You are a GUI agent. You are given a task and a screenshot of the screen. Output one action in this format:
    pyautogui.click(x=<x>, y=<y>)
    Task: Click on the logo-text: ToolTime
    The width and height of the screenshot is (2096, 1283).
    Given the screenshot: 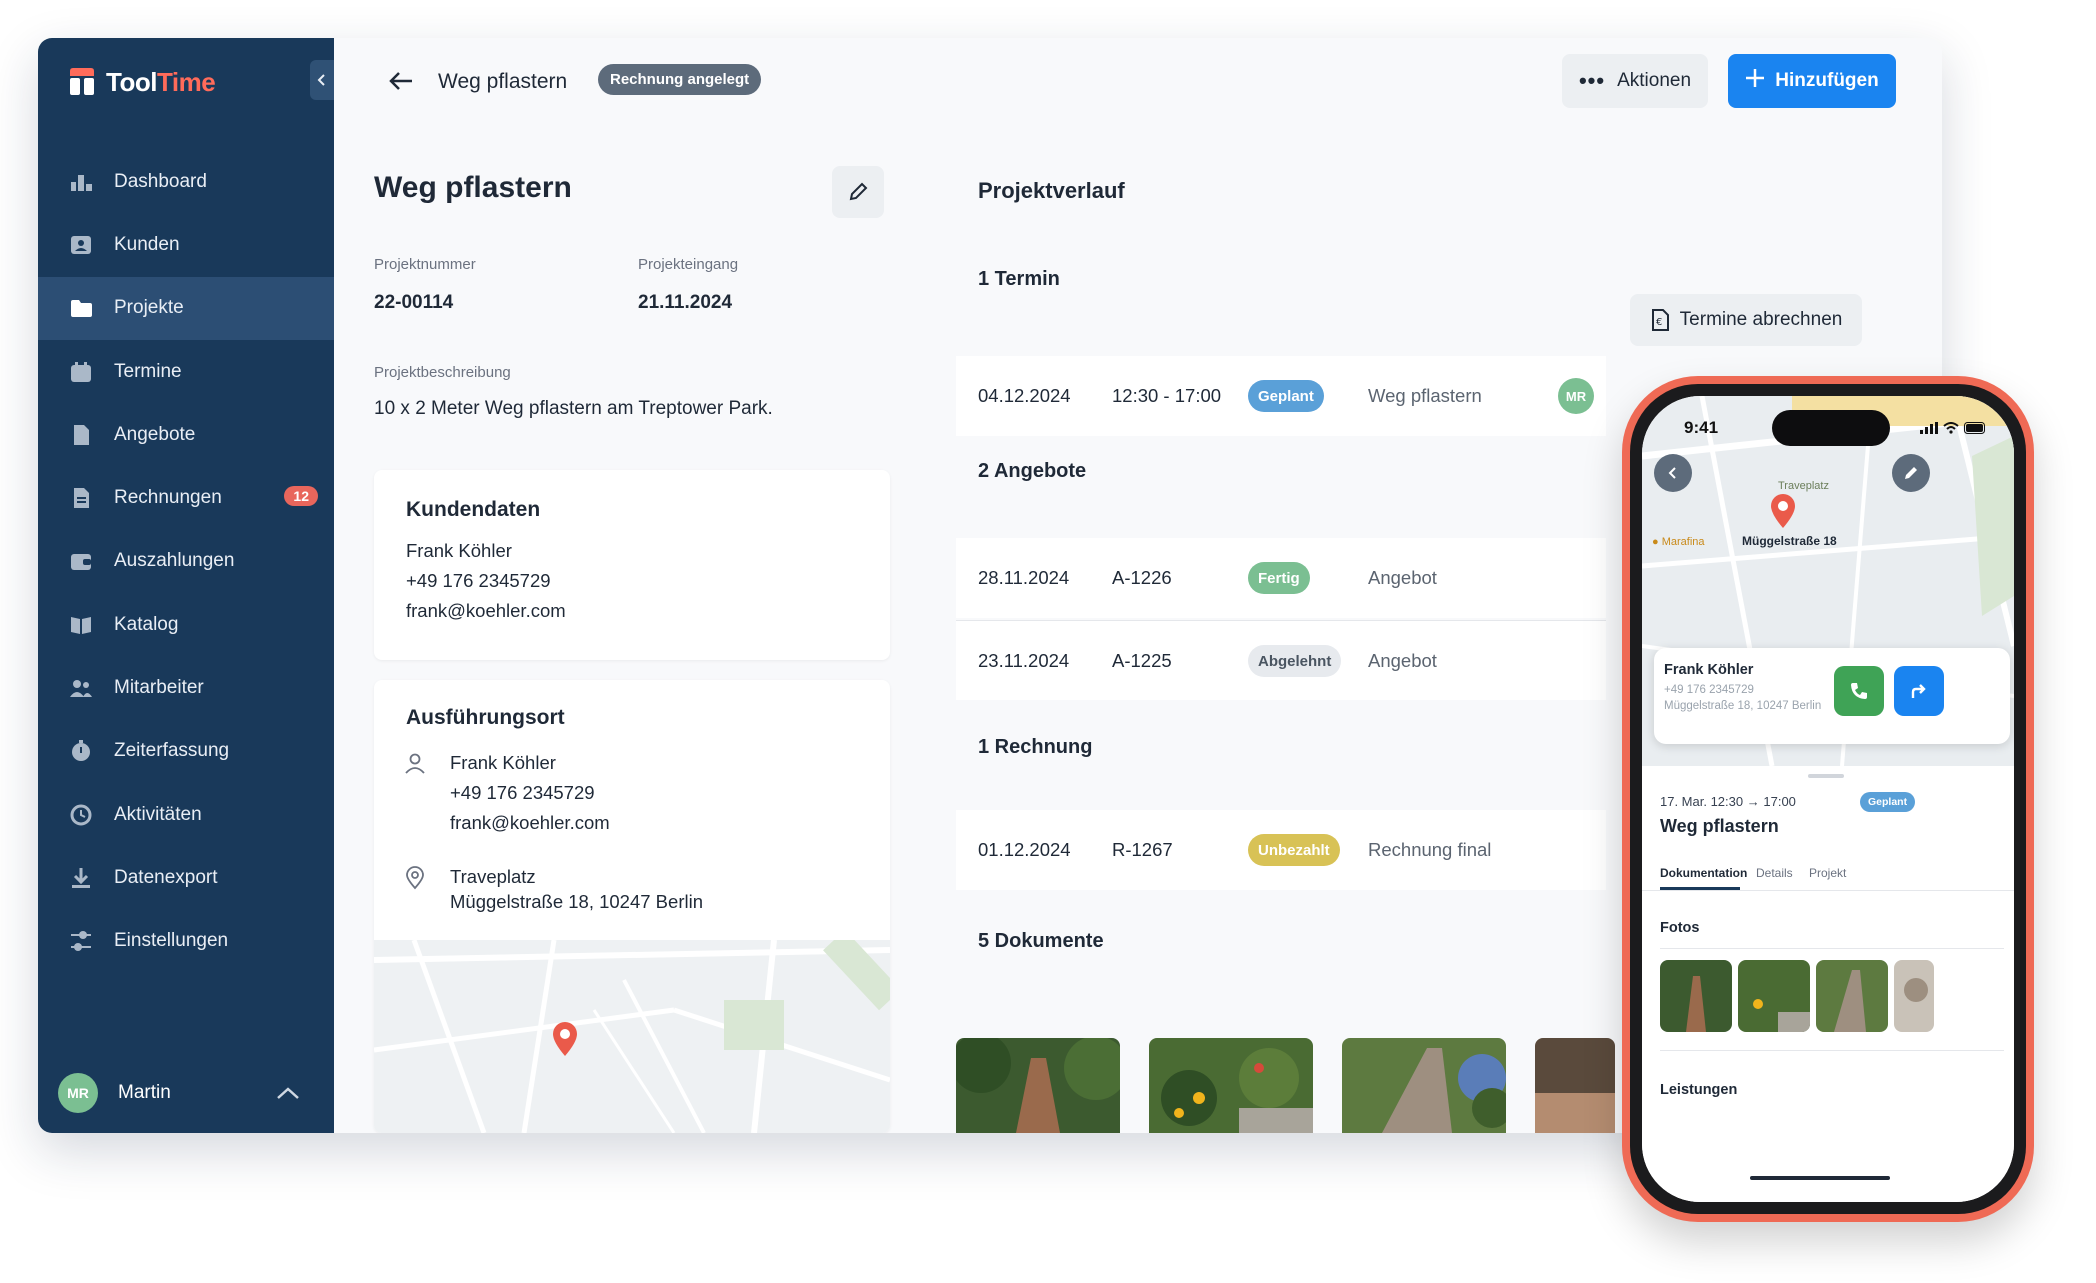 What is the action you would take?
    pyautogui.click(x=161, y=81)
    